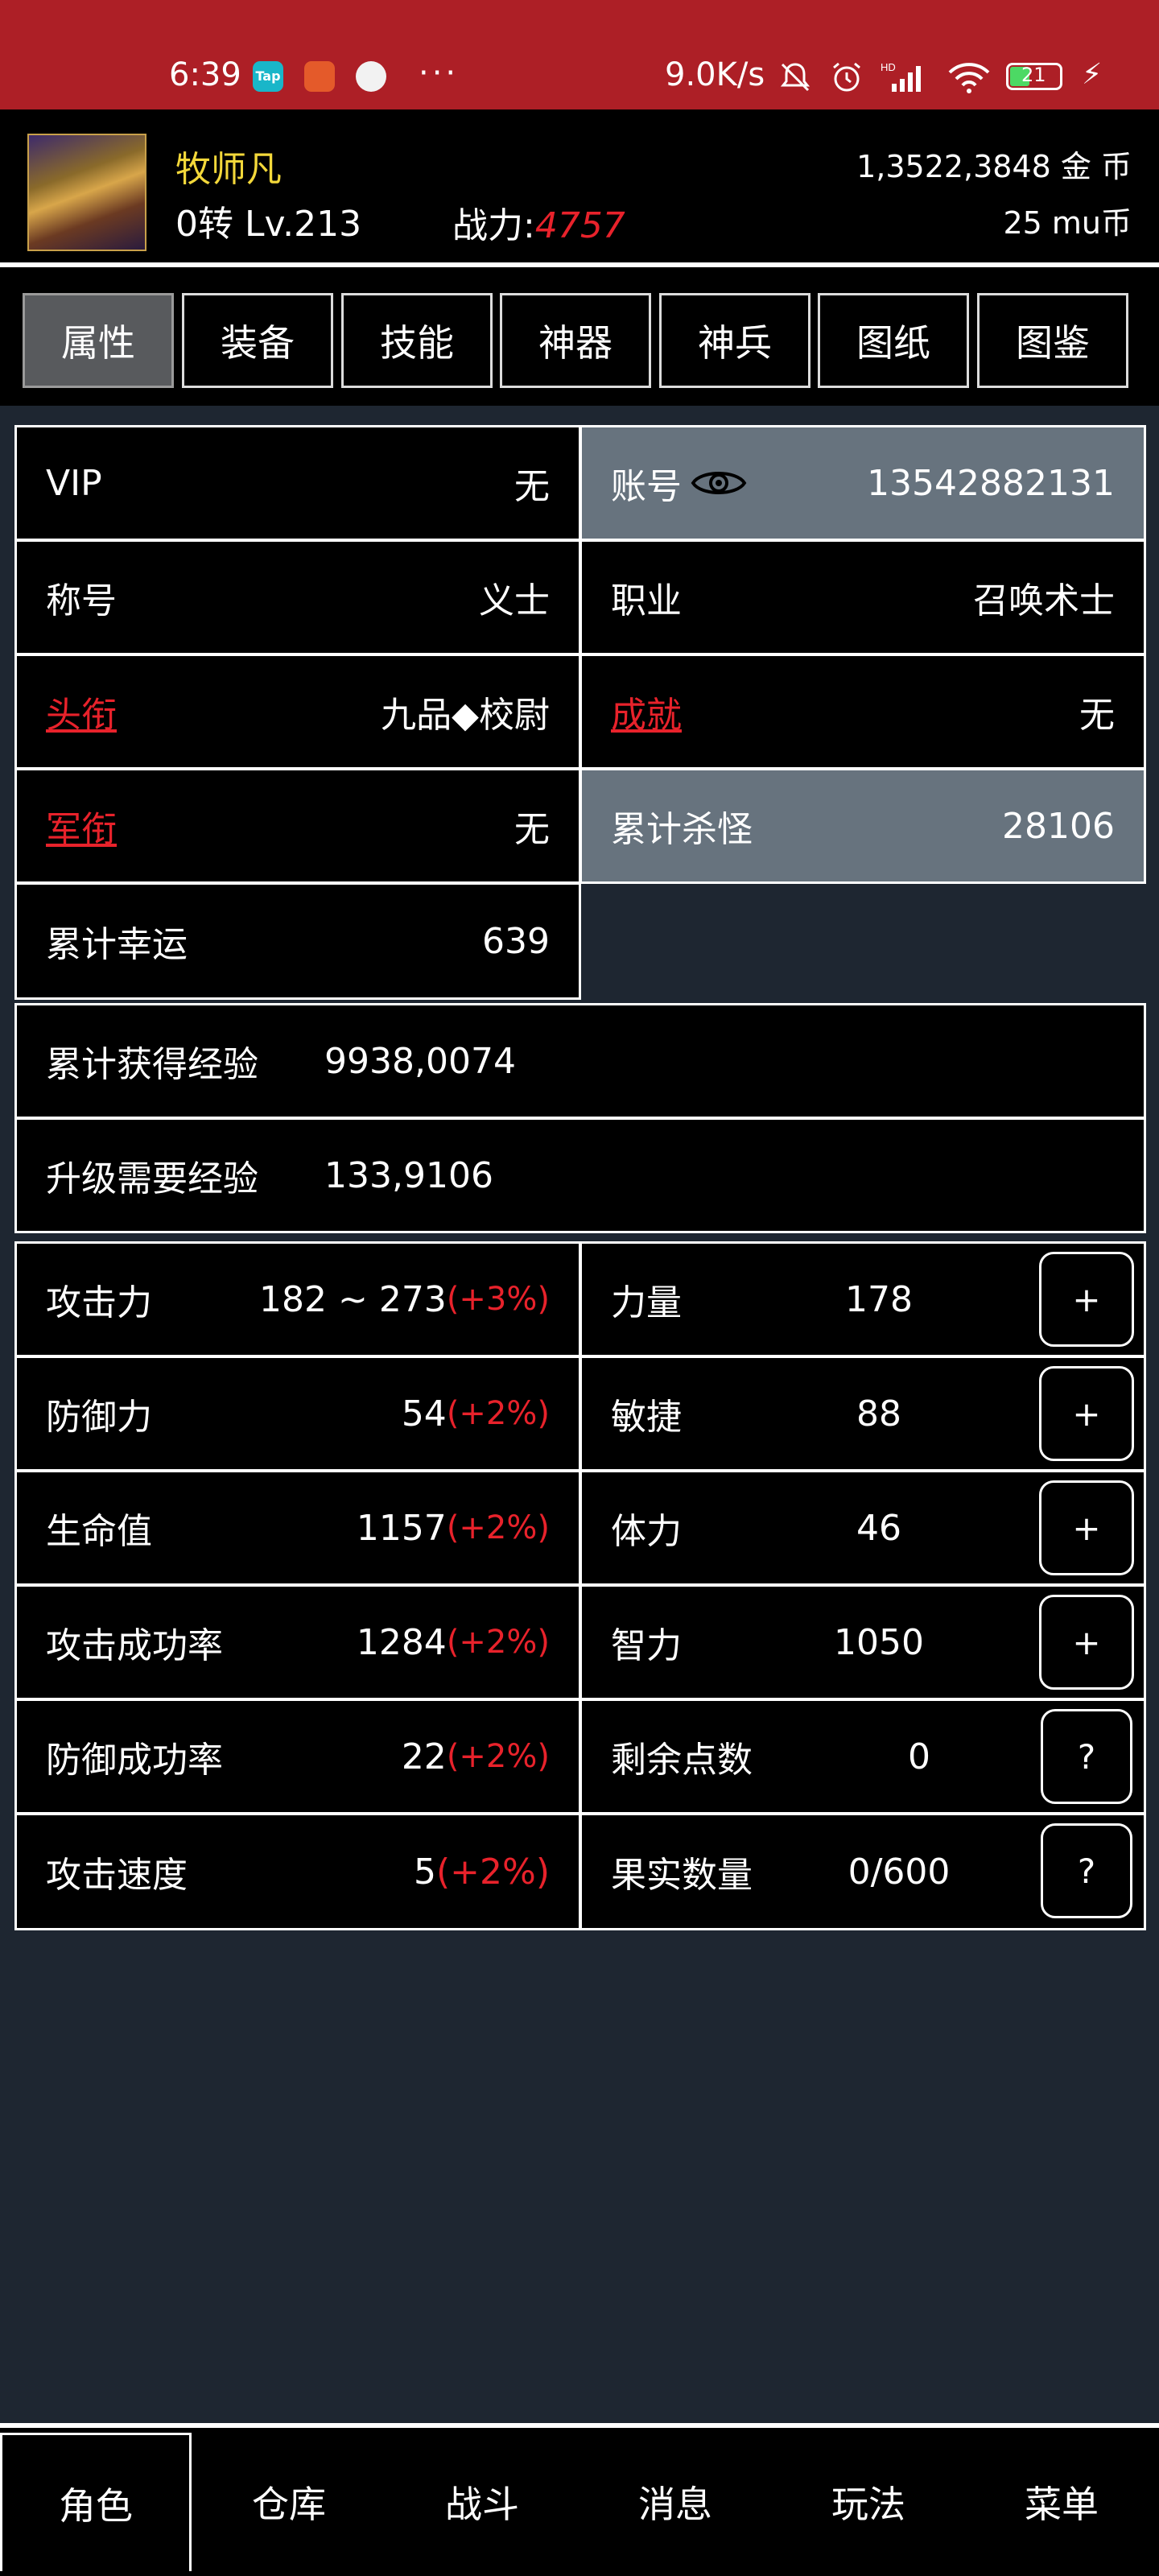 The width and height of the screenshot is (1159, 2576). Describe the element at coordinates (74, 483) in the screenshot. I see `vip-label: VIP` at that location.